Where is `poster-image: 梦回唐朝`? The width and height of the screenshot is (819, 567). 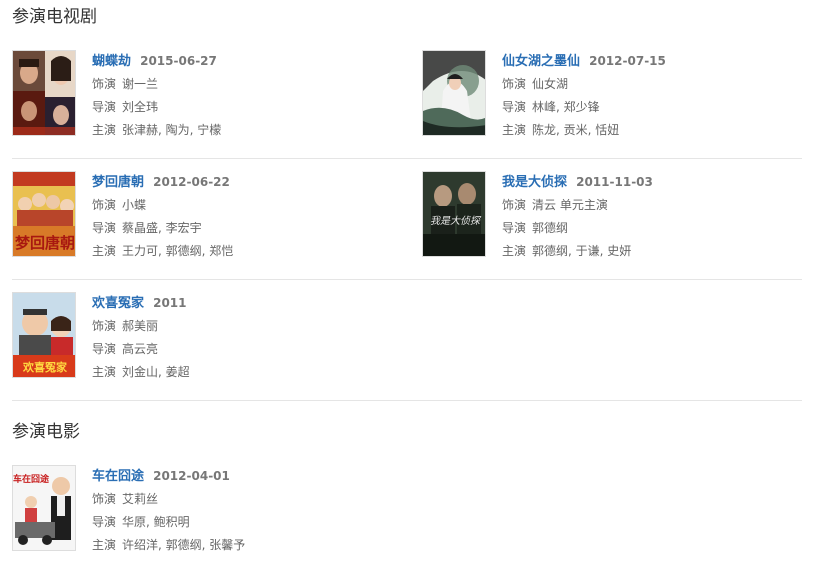 poster-image: 梦回唐朝 is located at coordinates (44, 214).